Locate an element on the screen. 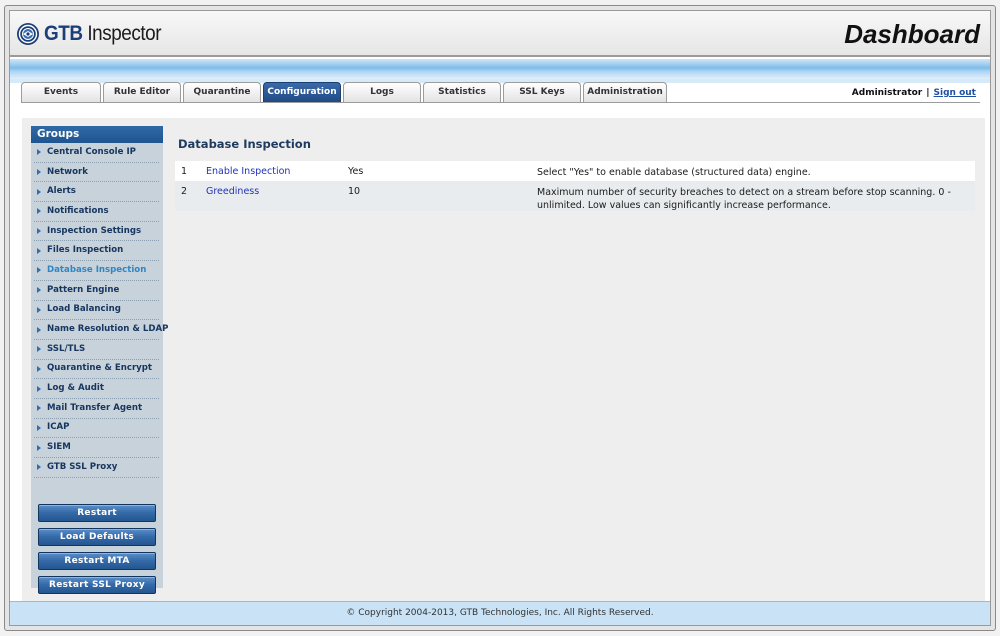  sidebar-item-mail-transfer-agent: Mail Transfer Agent is located at coordinates (96, 409).